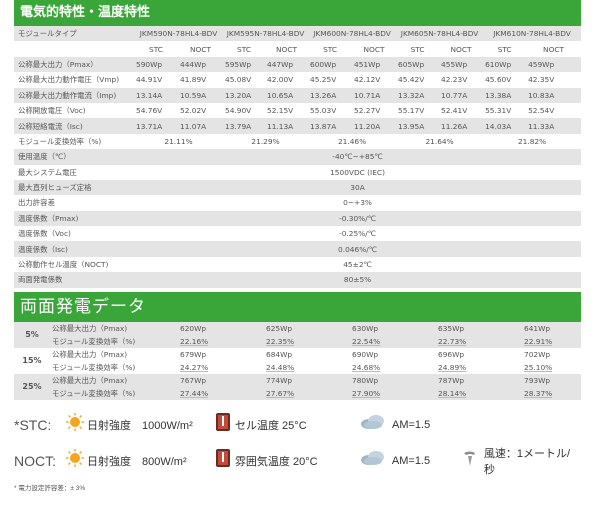 The height and width of the screenshot is (517, 600). Describe the element at coordinates (461, 80) in the screenshot. I see `spec-value: 42.23V` at that location.